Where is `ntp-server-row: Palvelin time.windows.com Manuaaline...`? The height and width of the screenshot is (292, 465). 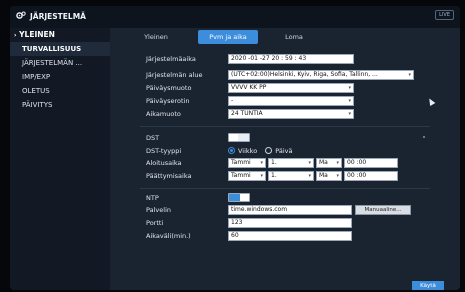
ntp-server-row: Palvelin time.windows.com Manuaaline... is located at coordinates (278, 209).